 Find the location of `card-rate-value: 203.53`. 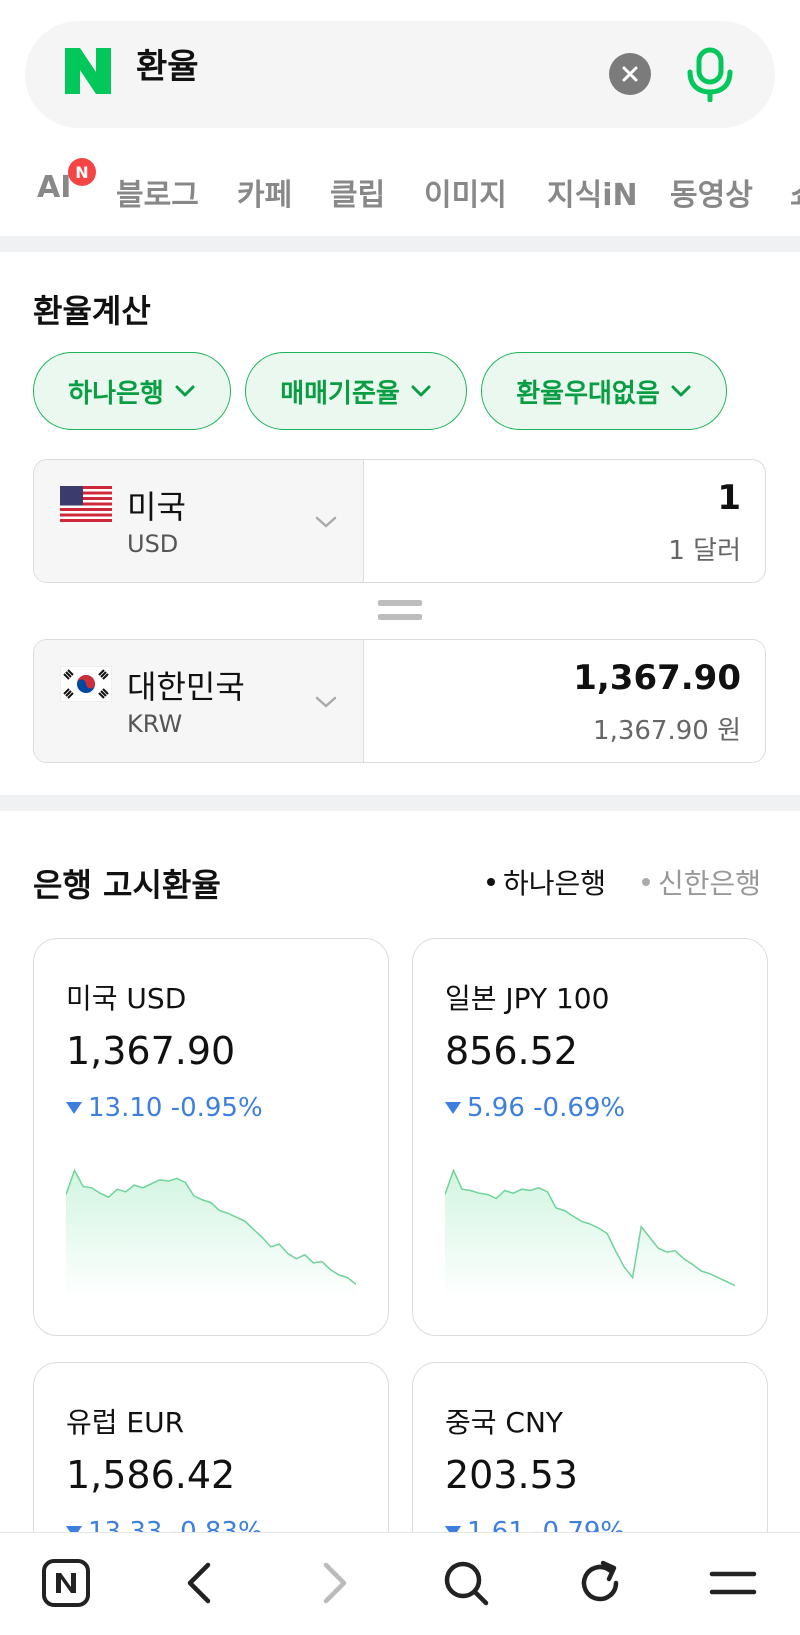

card-rate-value: 203.53 is located at coordinates (511, 1475).